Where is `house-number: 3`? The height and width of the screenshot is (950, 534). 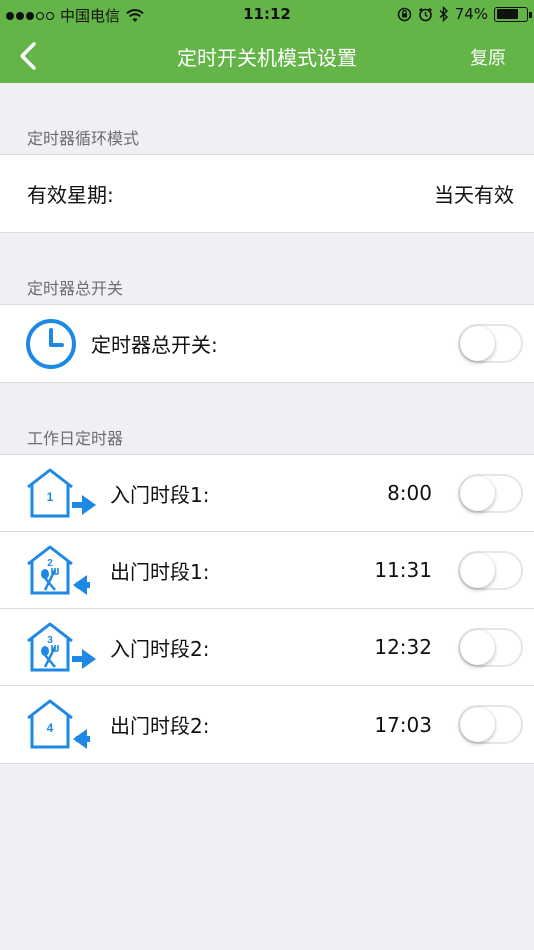 house-number: 3 is located at coordinates (50, 640).